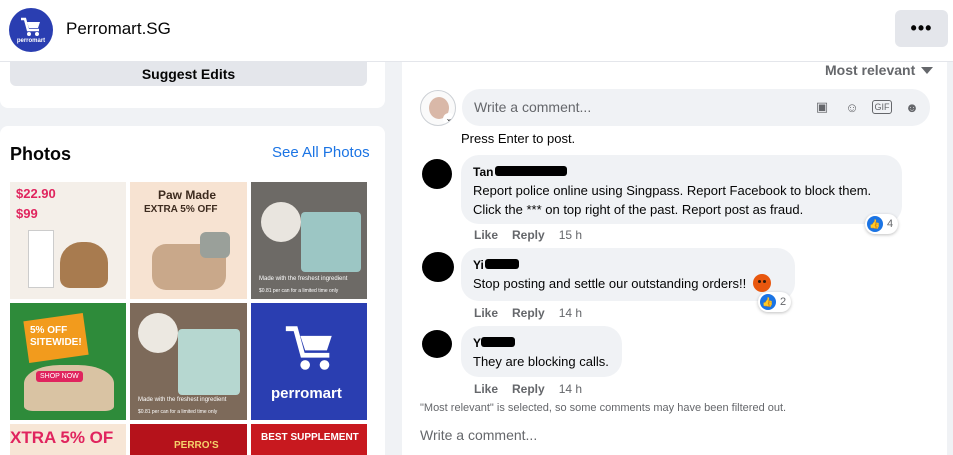 This screenshot has width=953, height=455. What do you see at coordinates (570, 235) in the screenshot?
I see `comment-timestamp: 15 h` at bounding box center [570, 235].